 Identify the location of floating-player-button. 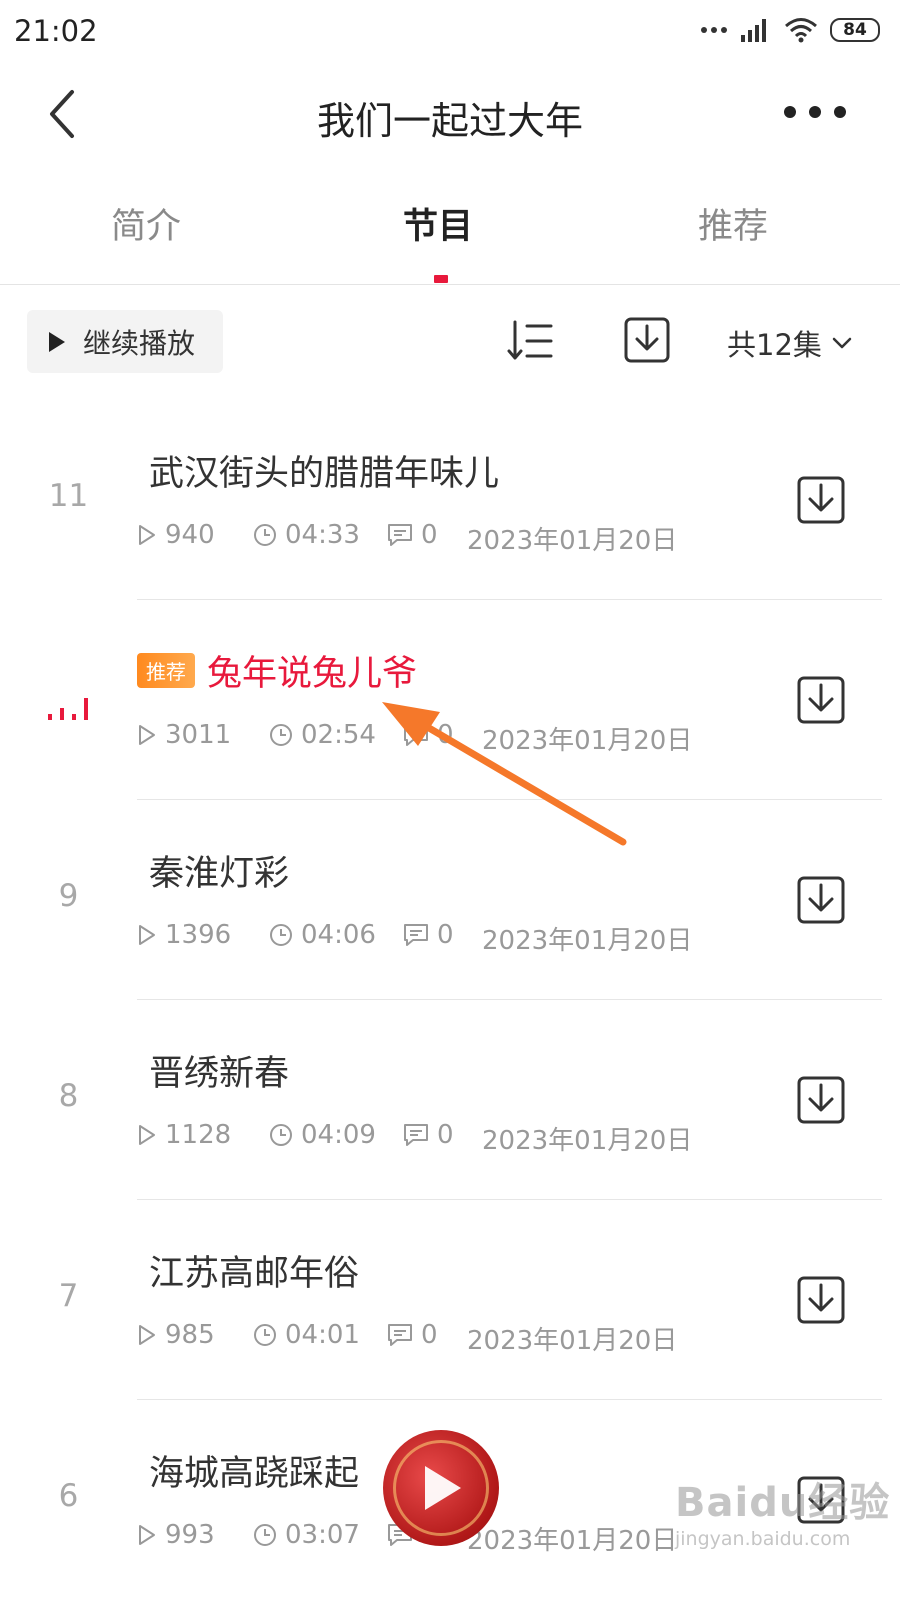
(441, 1488).